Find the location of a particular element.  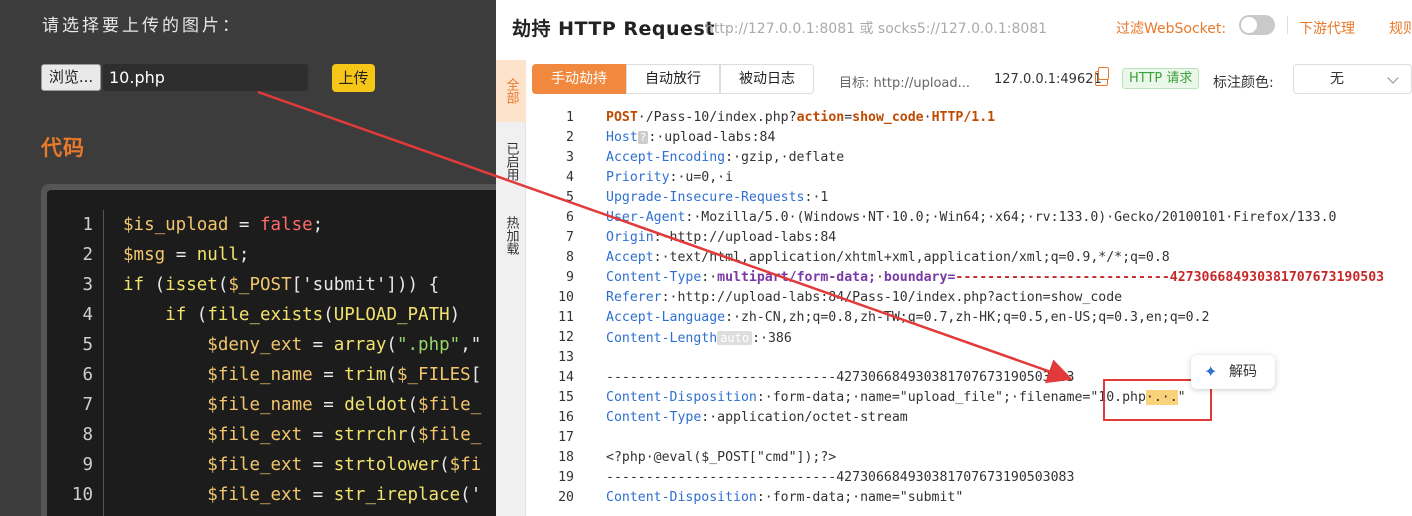

request-token: Upgrade-Insecure-Requests is located at coordinates (705, 197).